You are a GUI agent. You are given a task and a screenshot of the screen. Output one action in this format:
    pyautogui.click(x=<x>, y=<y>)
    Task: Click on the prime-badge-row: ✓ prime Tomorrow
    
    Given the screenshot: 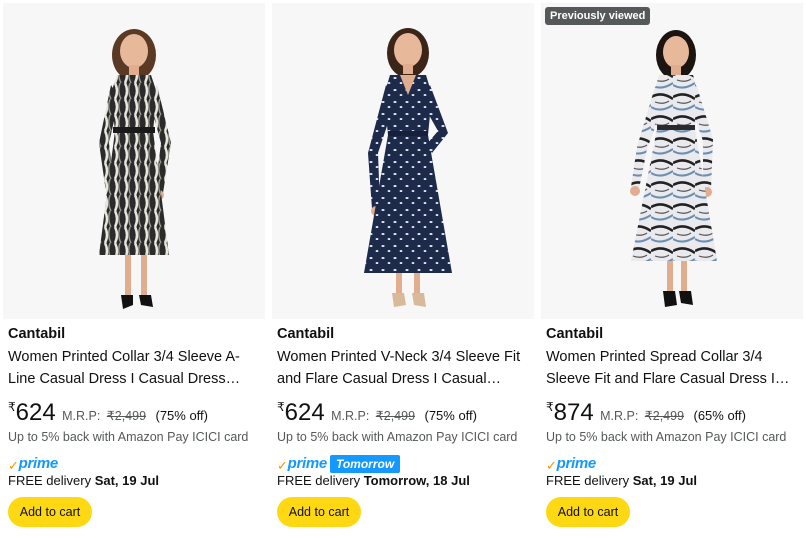 What is the action you would take?
    pyautogui.click(x=339, y=463)
    